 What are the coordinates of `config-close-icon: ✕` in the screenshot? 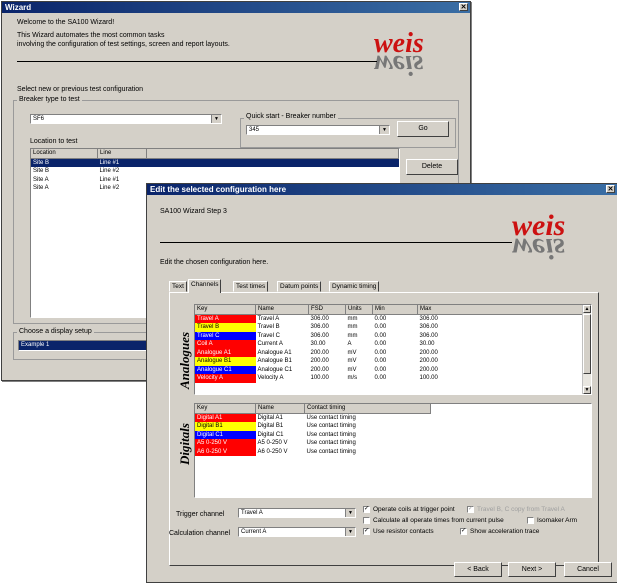 It's located at (610, 189).